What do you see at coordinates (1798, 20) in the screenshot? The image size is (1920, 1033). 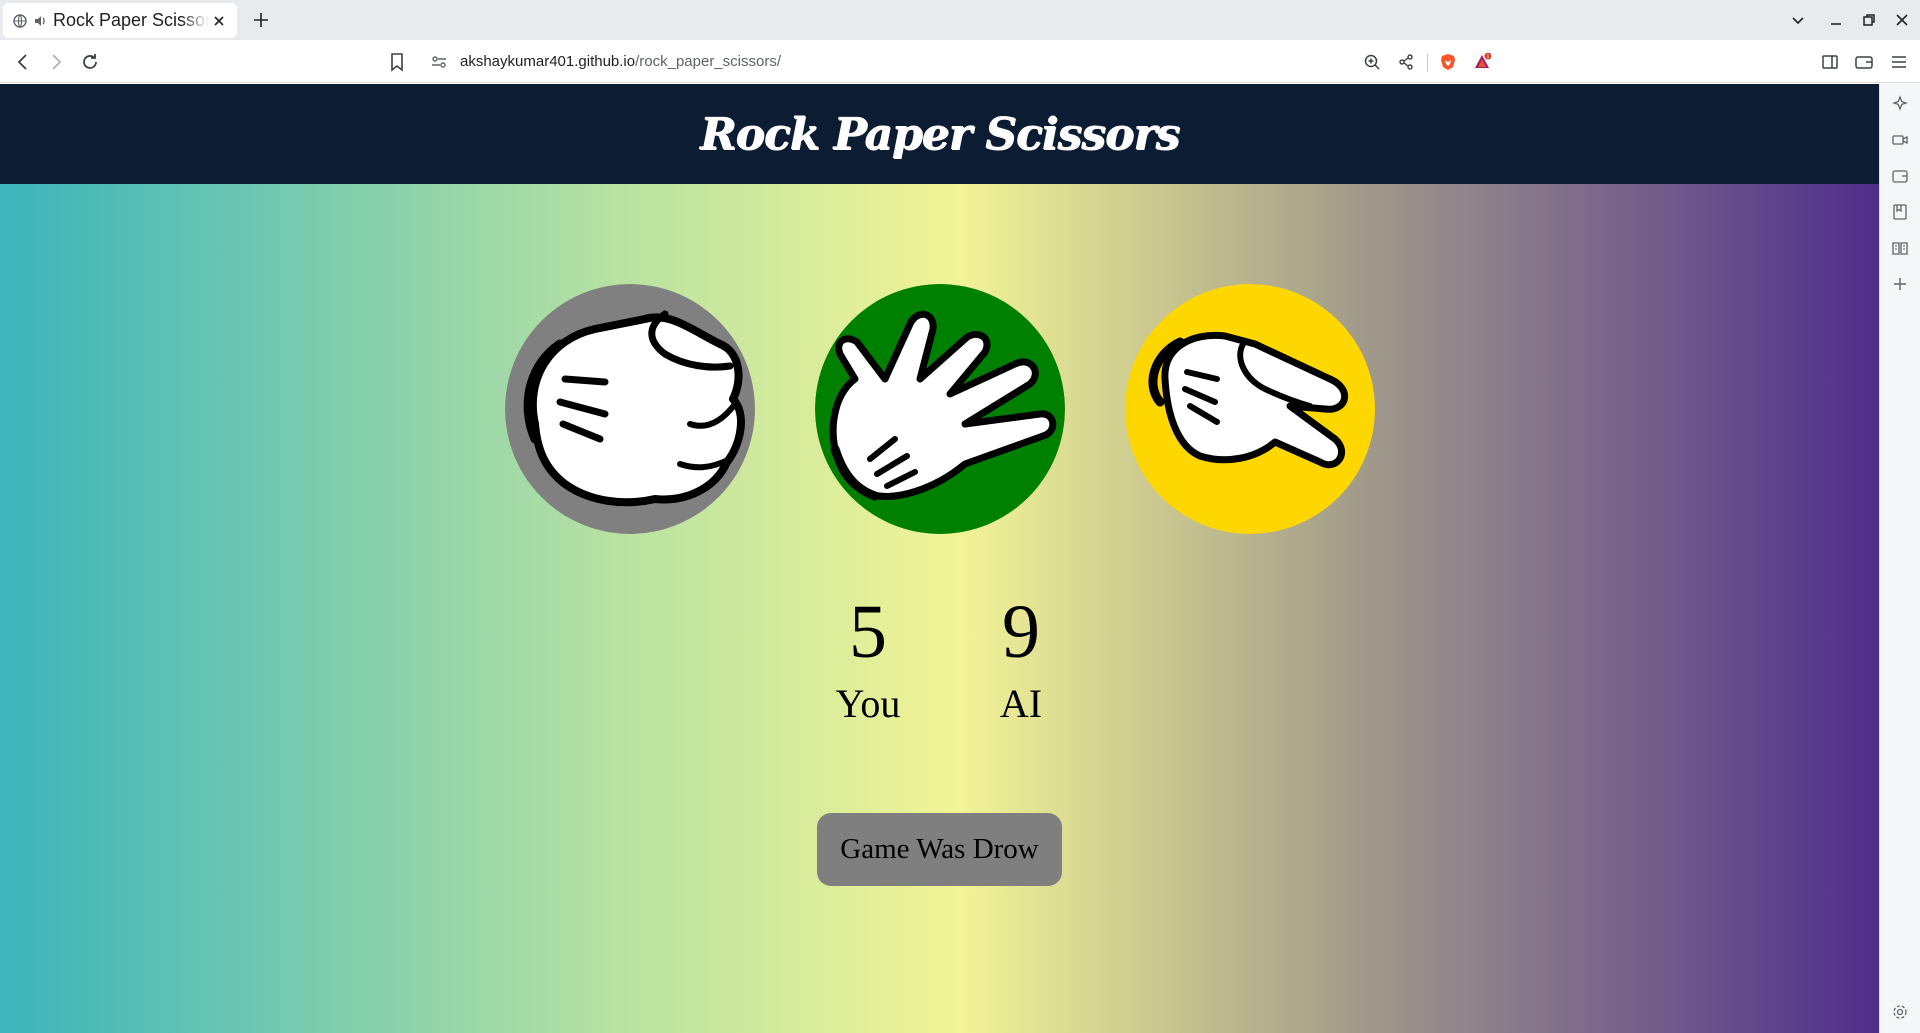 I see `tab-list-chevron-icon` at bounding box center [1798, 20].